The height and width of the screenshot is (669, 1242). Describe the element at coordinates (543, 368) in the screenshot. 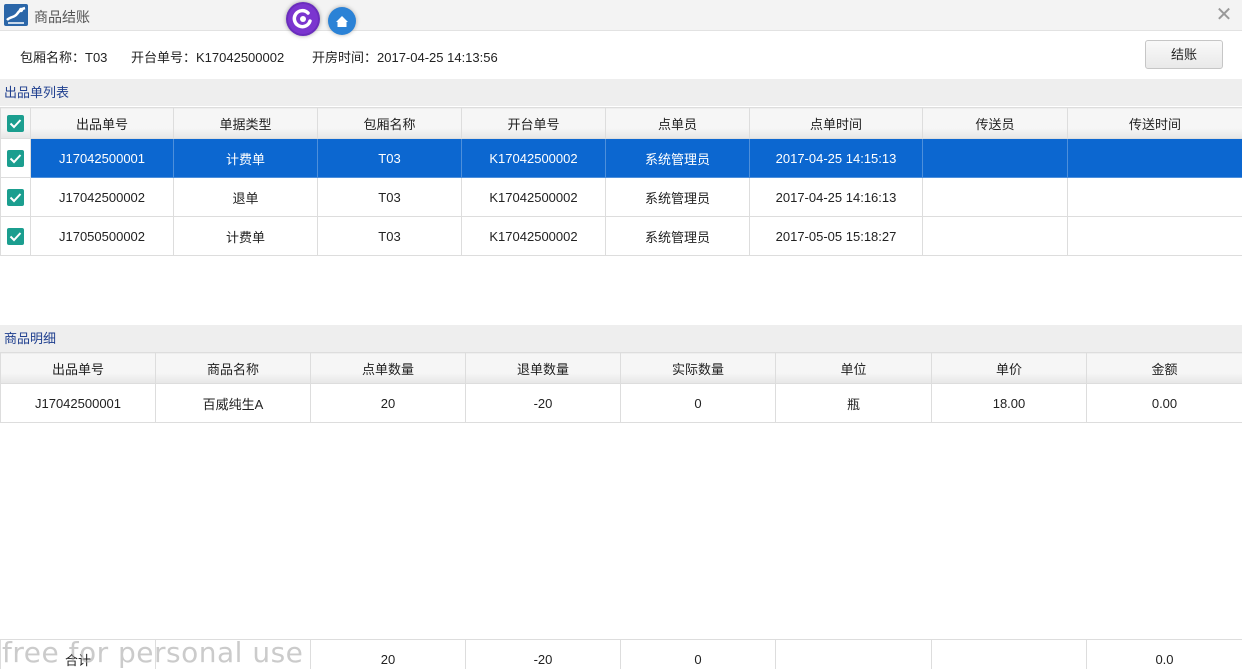

I see `column-header: 退单数量` at that location.